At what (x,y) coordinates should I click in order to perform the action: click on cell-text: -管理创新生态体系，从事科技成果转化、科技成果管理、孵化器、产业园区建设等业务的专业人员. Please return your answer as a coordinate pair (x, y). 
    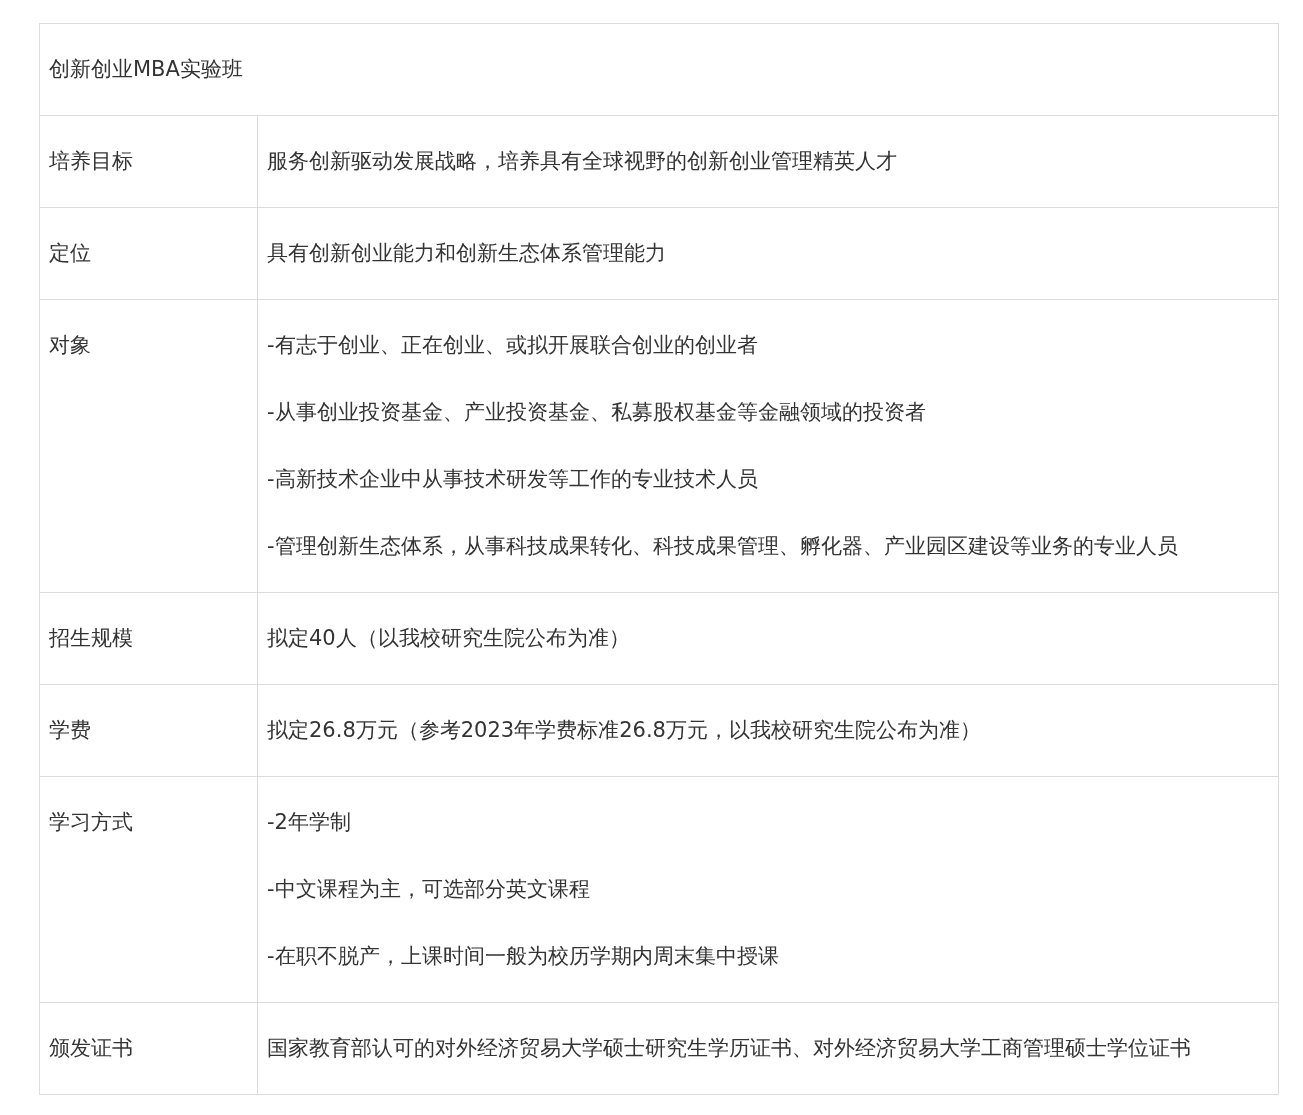
    Looking at the image, I should click on (723, 546).